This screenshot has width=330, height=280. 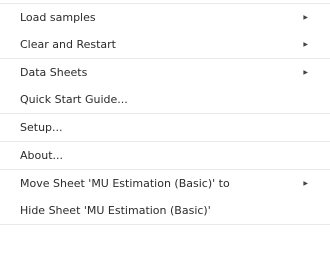 What do you see at coordinates (165, 72) in the screenshot?
I see `menu-item-data-sheets: Data Sheets ▶` at bounding box center [165, 72].